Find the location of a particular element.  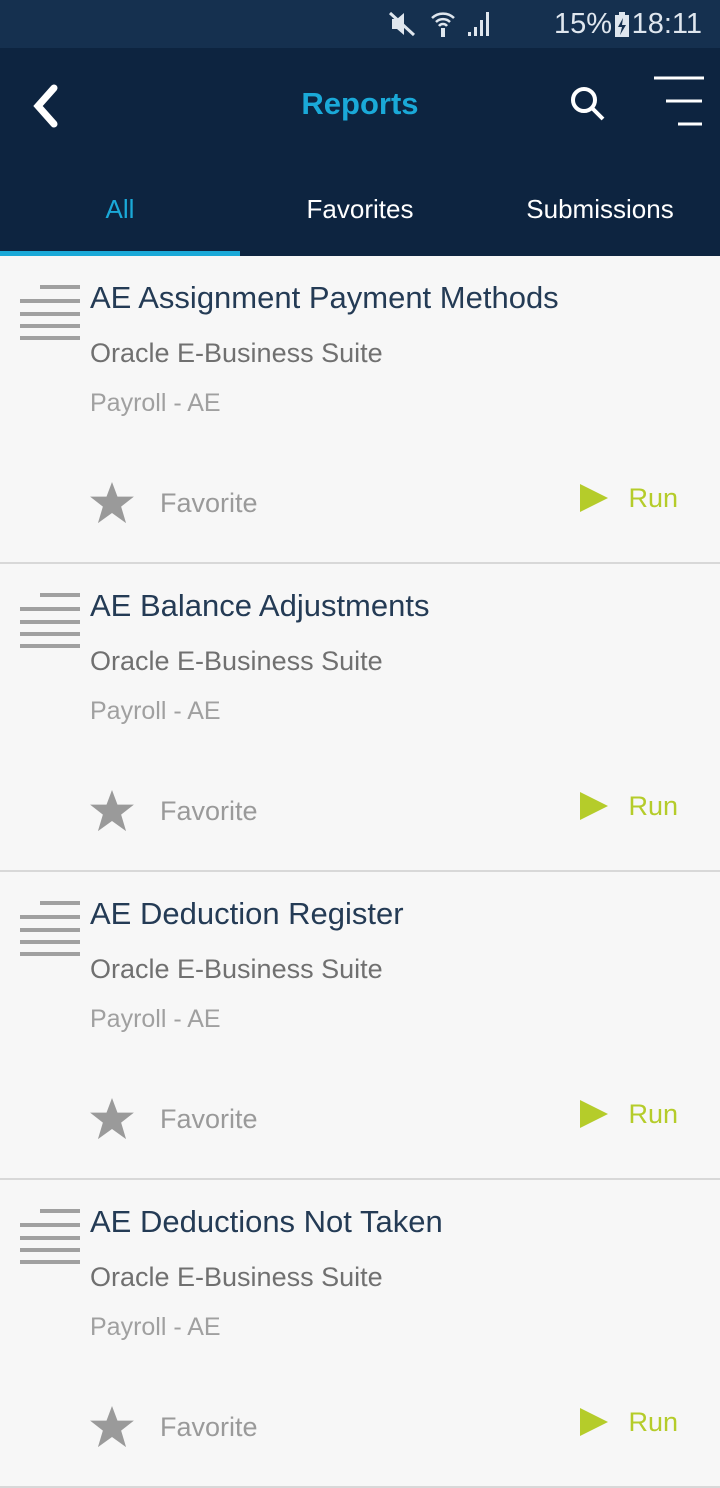

menu-icon is located at coordinates (678, 102).